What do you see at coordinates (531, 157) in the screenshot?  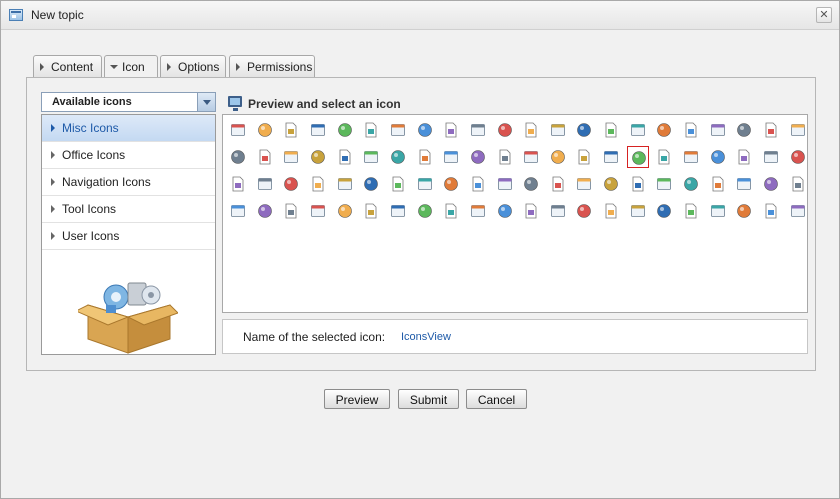 I see `hand-icon` at bounding box center [531, 157].